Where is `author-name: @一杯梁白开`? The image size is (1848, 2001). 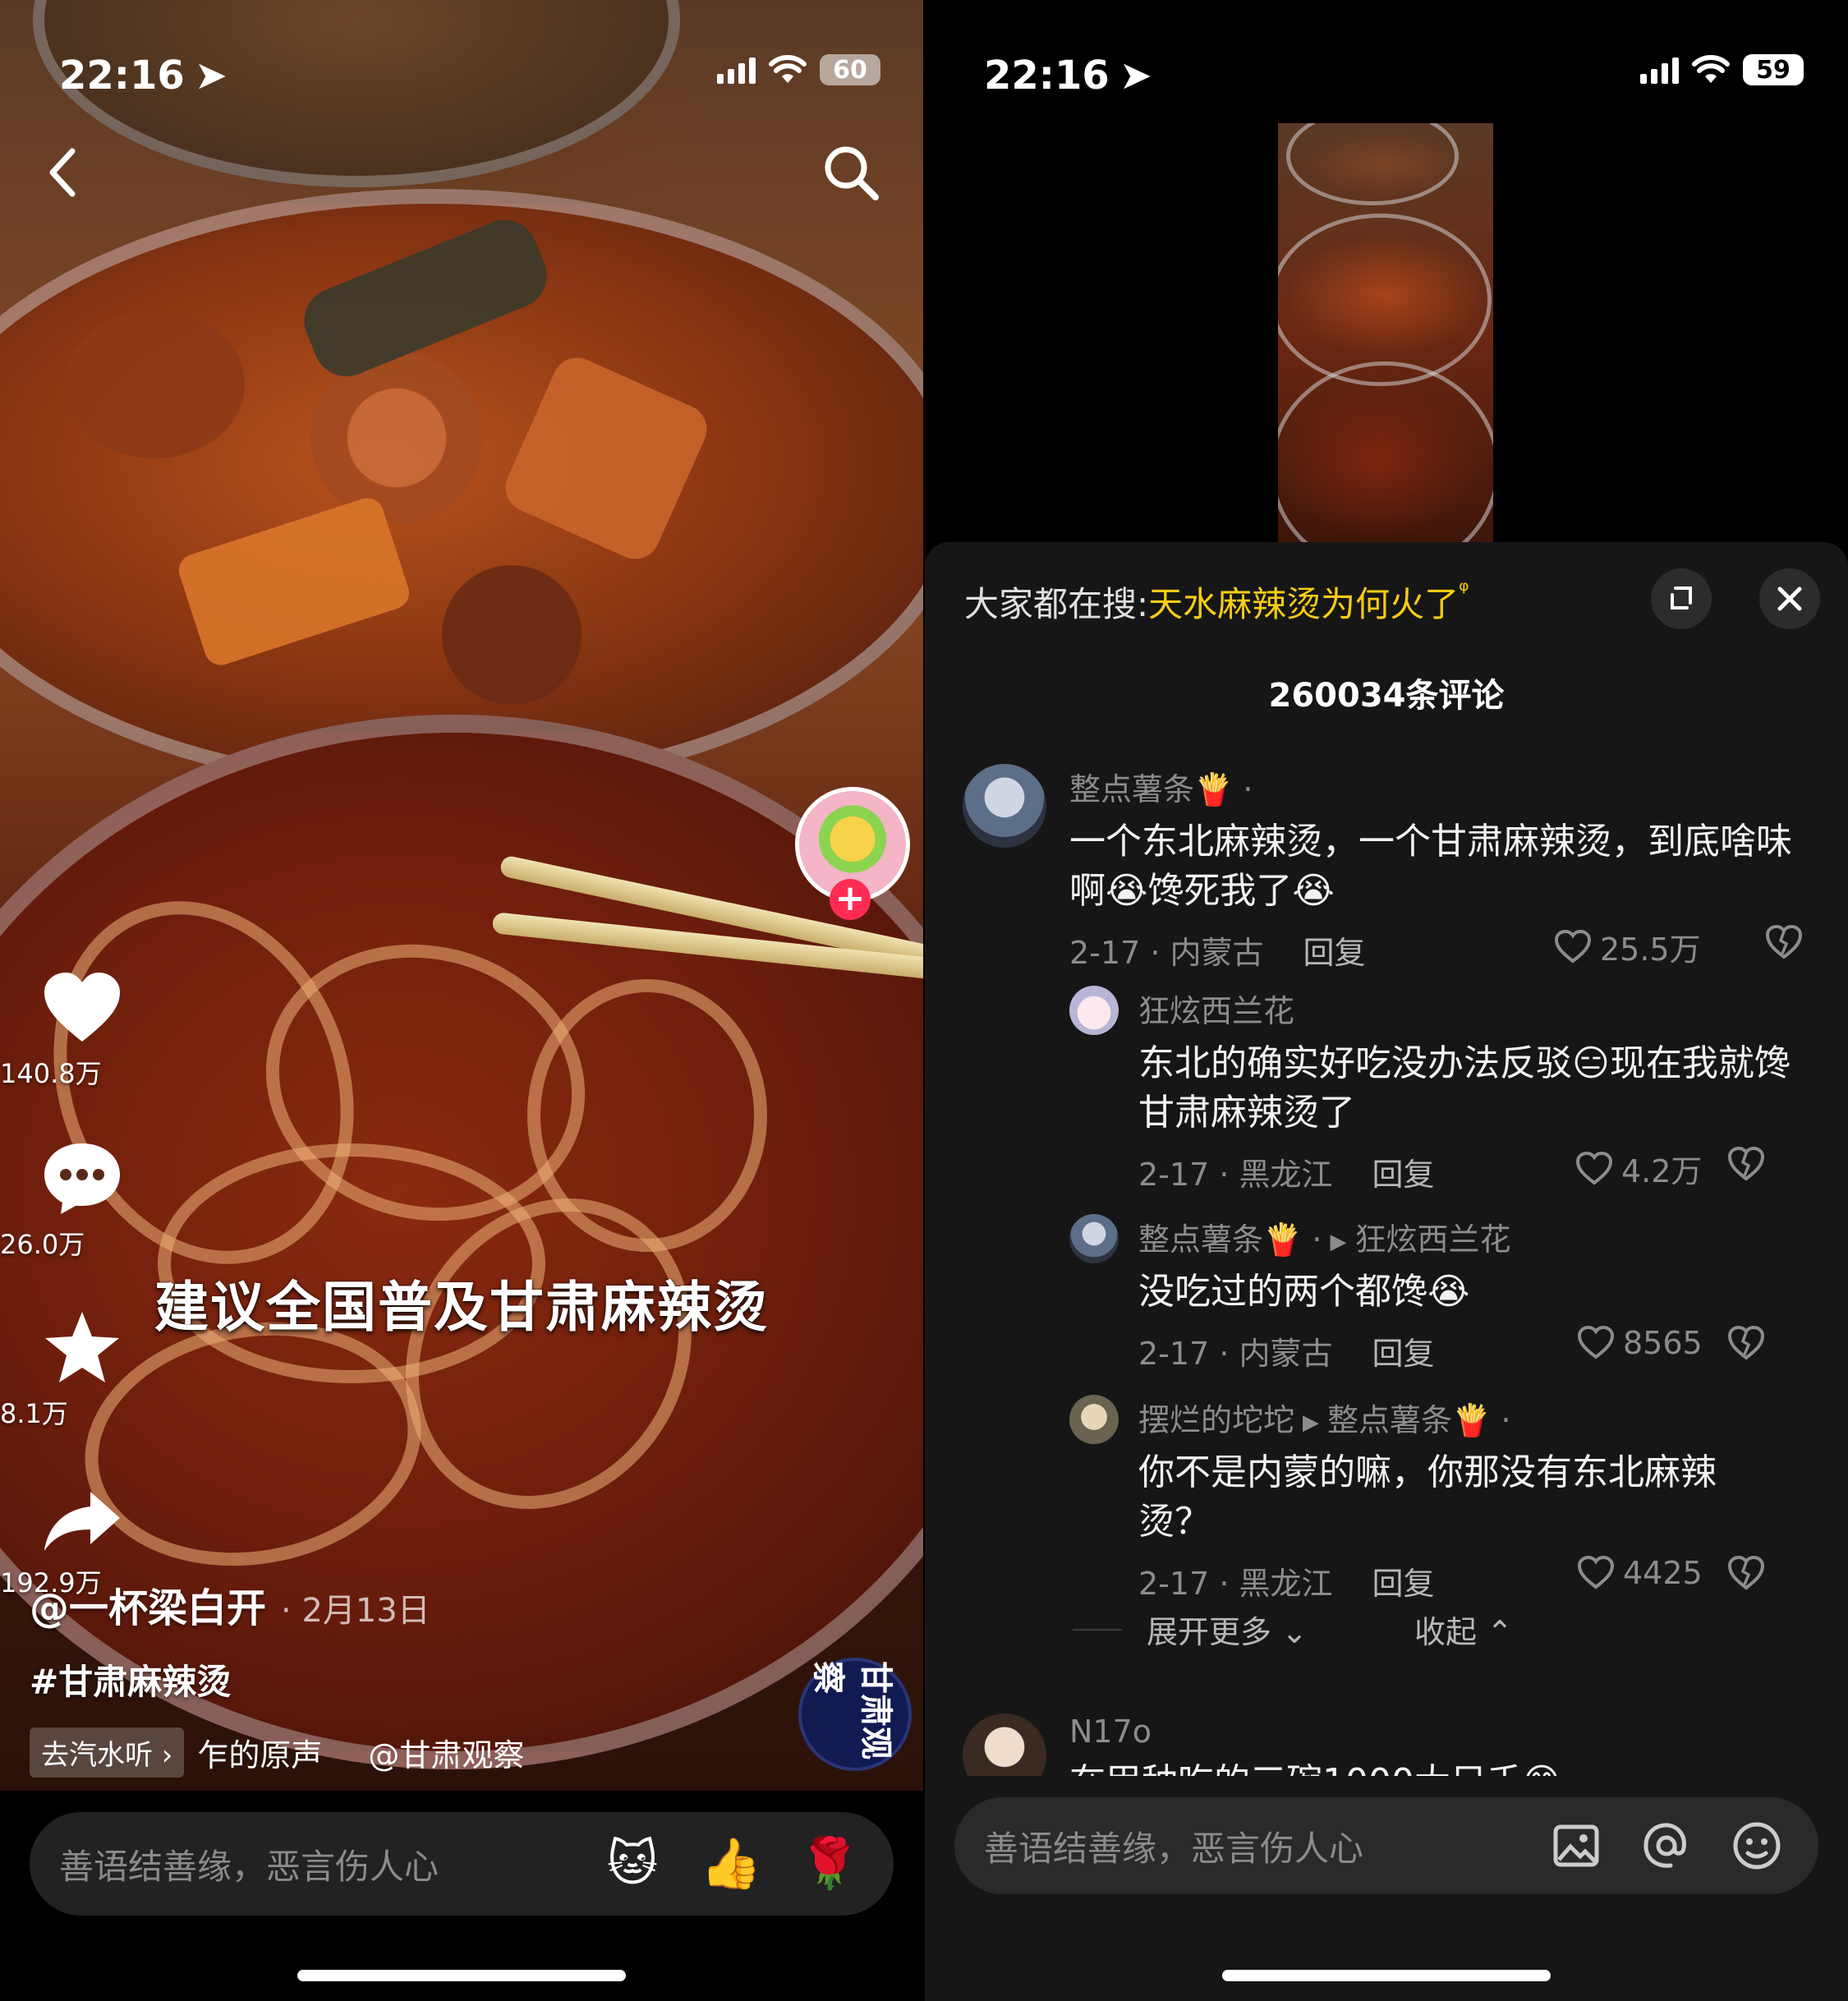 author-name: @一杯梁白开 is located at coordinates (148, 1608).